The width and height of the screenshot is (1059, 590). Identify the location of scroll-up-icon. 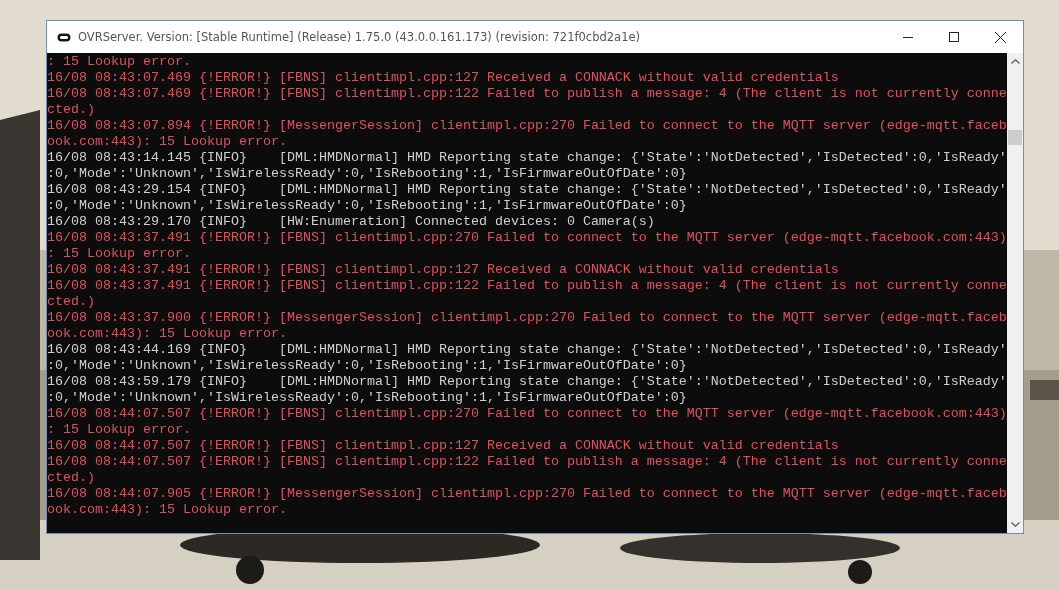
(1015, 61).